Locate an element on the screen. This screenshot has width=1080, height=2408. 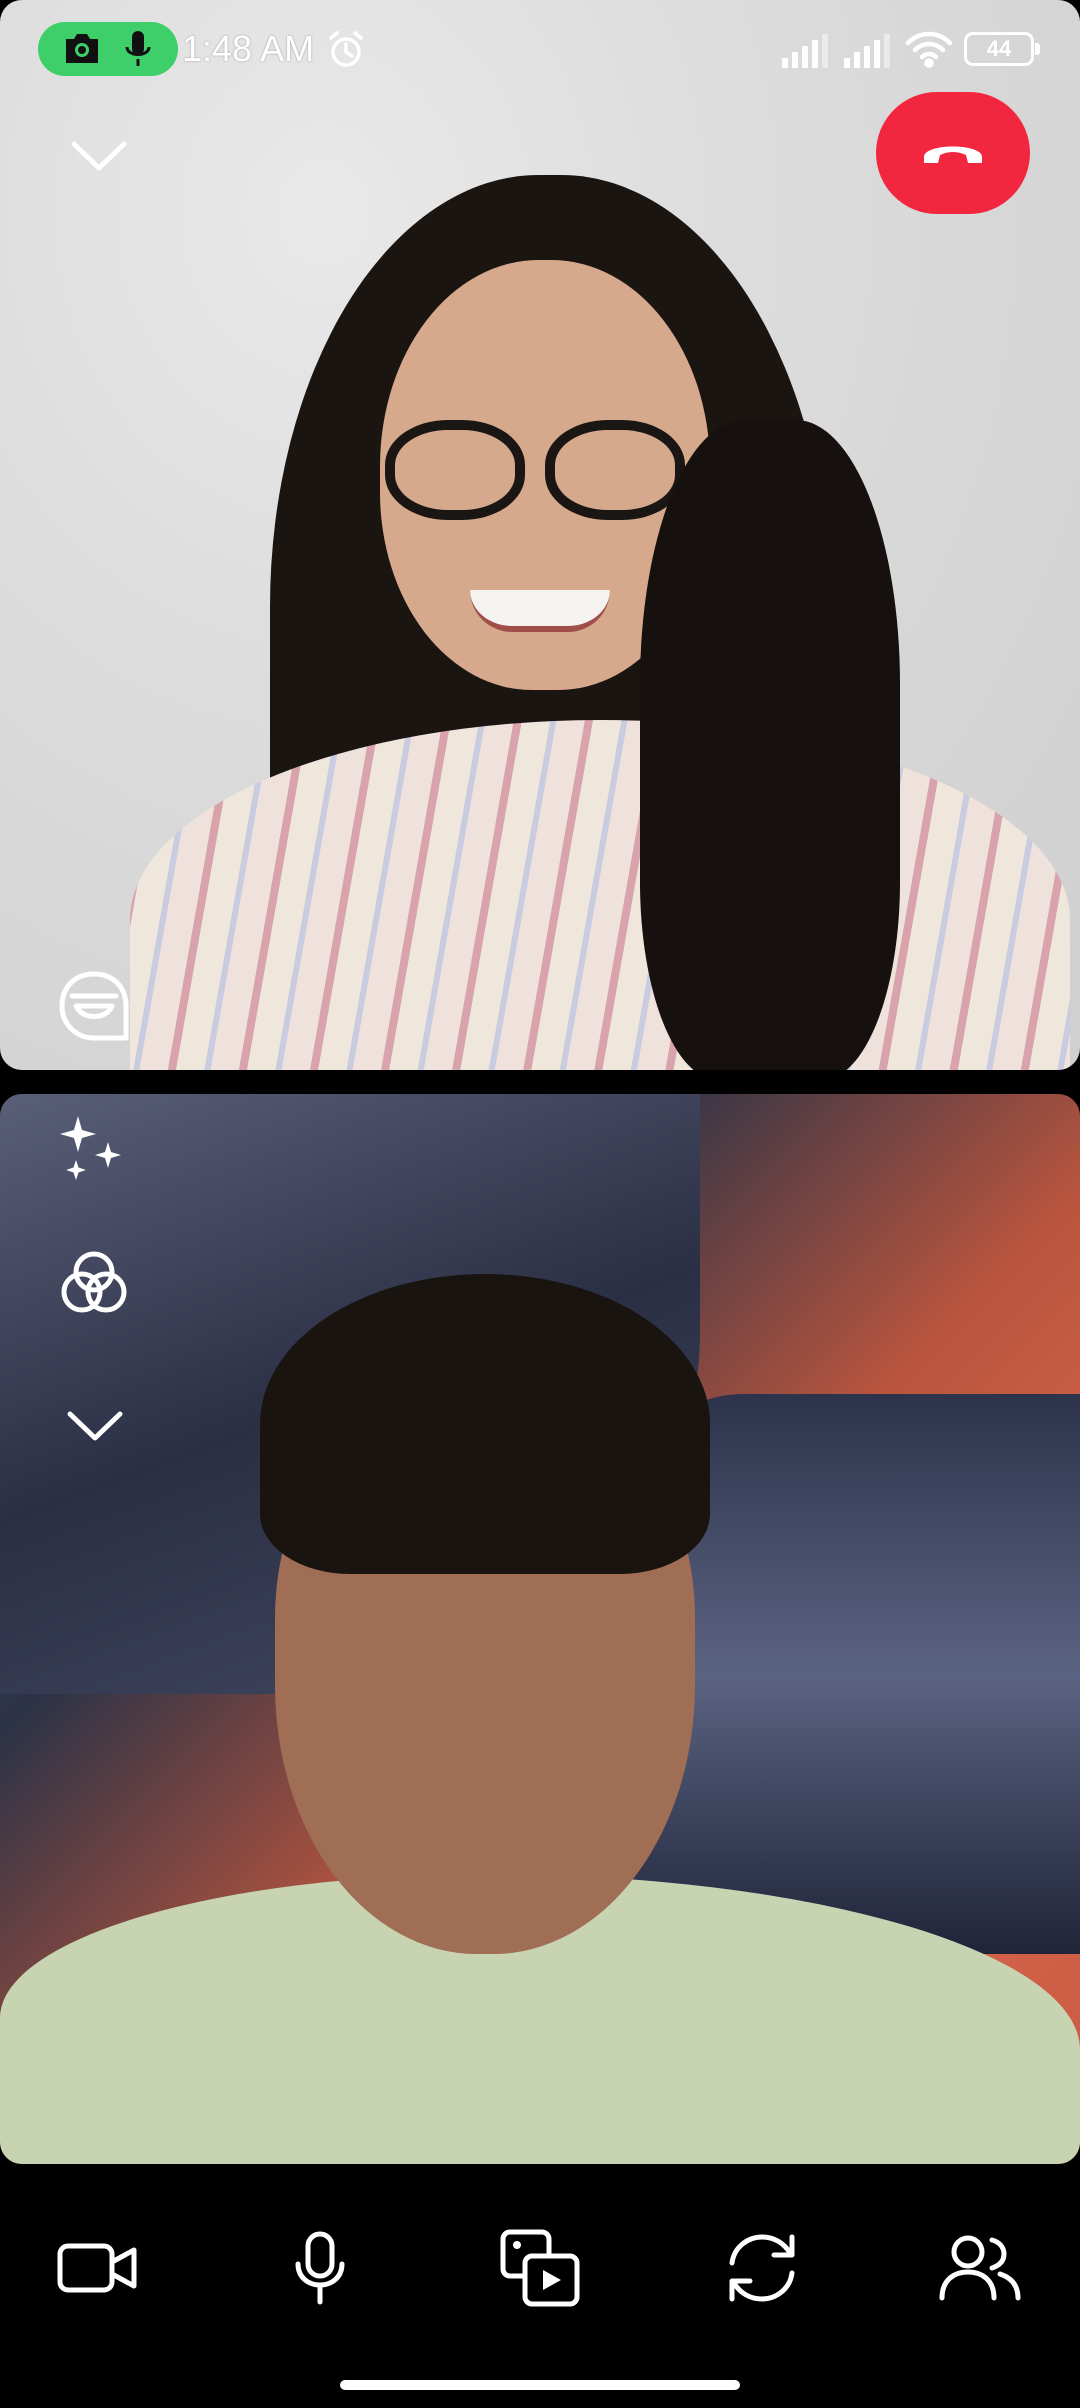
video-camera-icon is located at coordinates (98, 2268).